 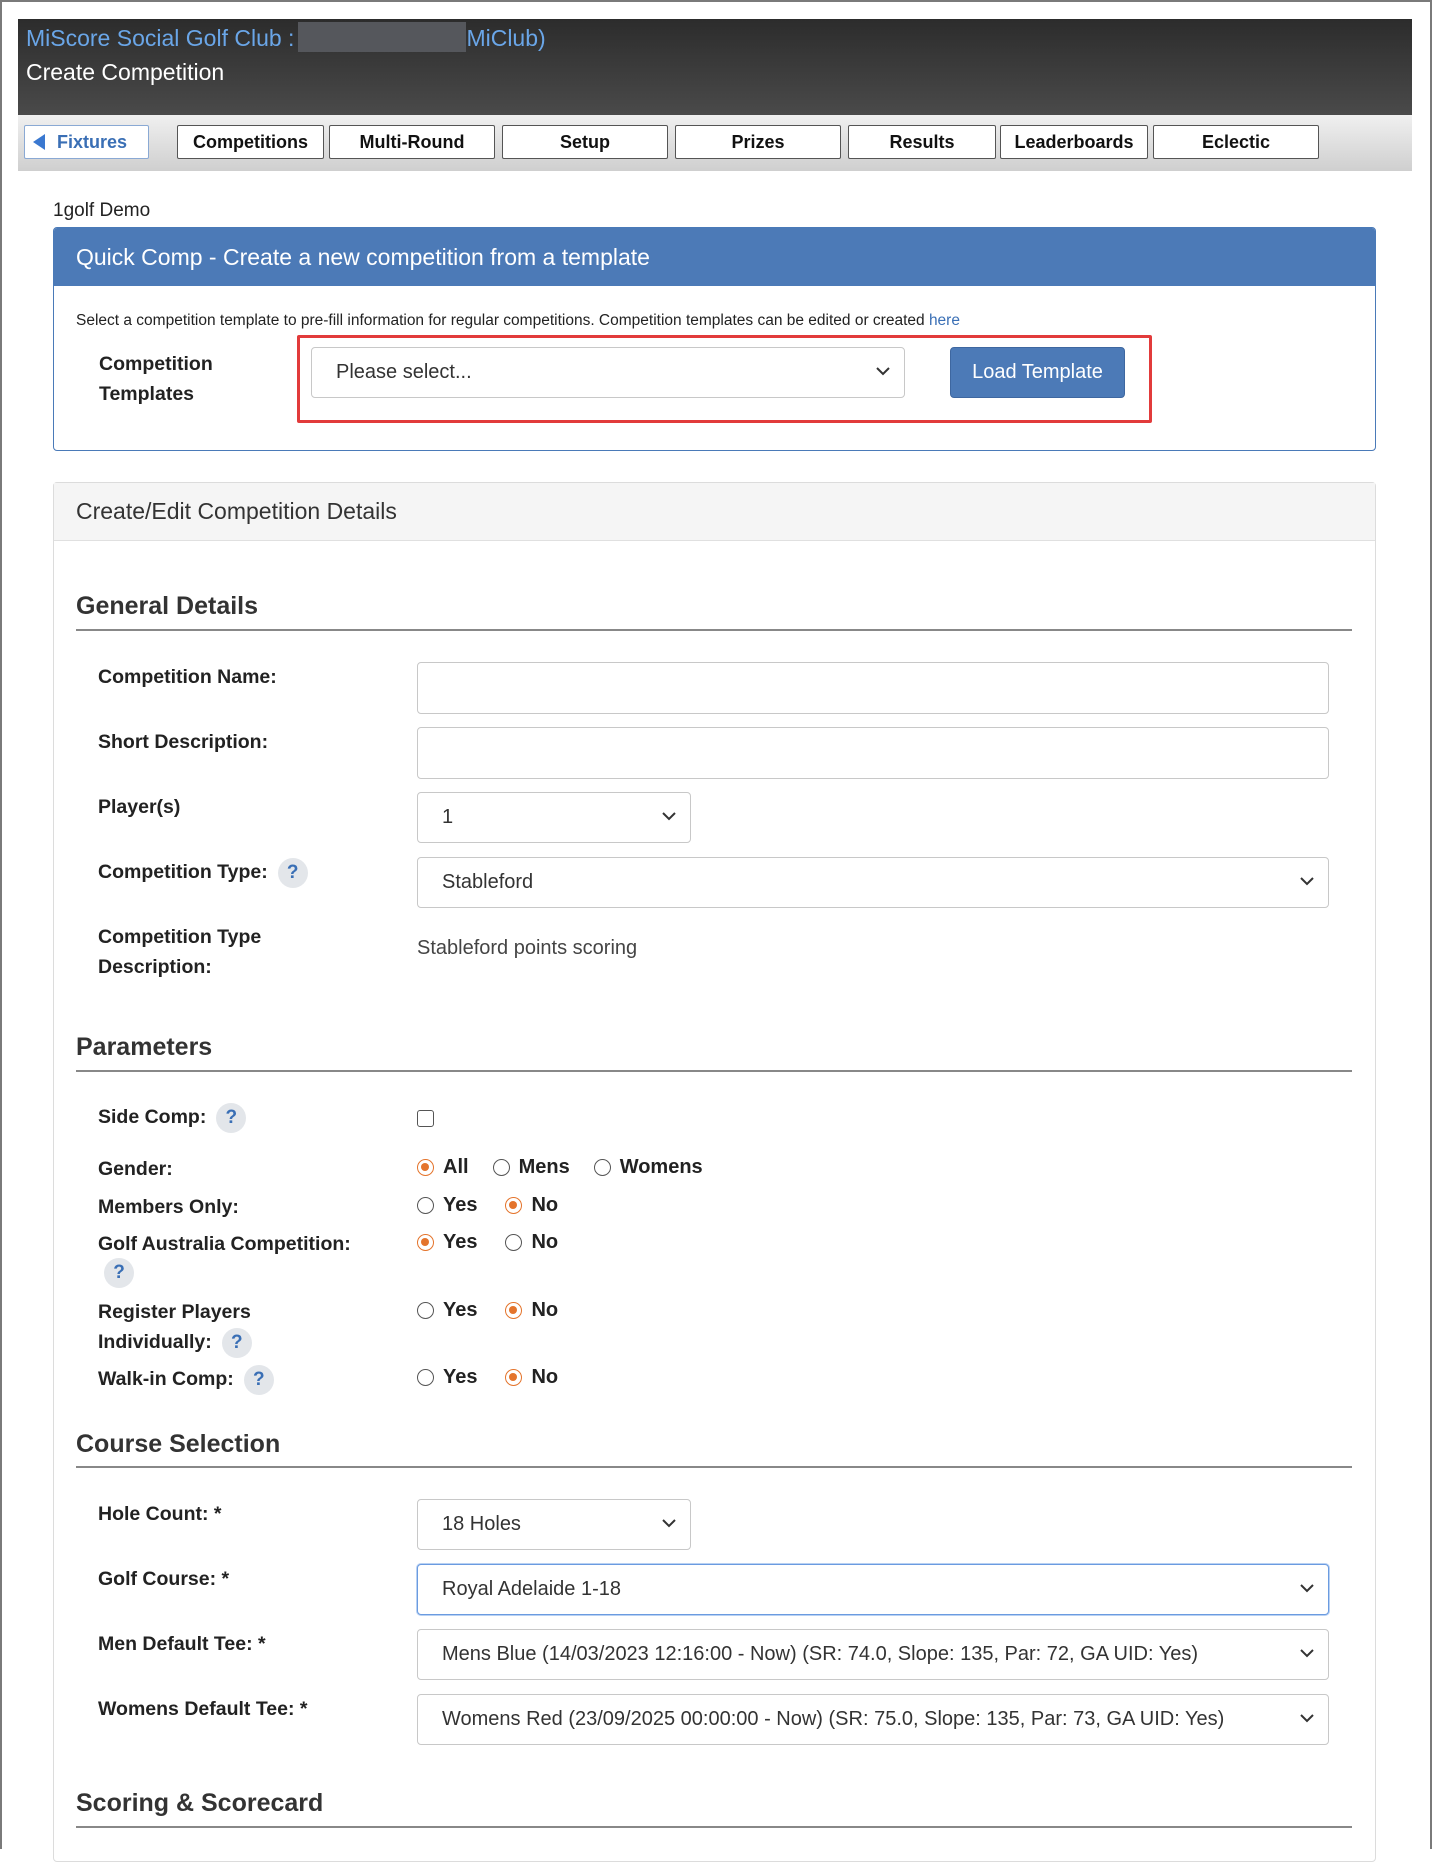 I want to click on club-name: MiScore Social Golf Club :, so click(x=160, y=38).